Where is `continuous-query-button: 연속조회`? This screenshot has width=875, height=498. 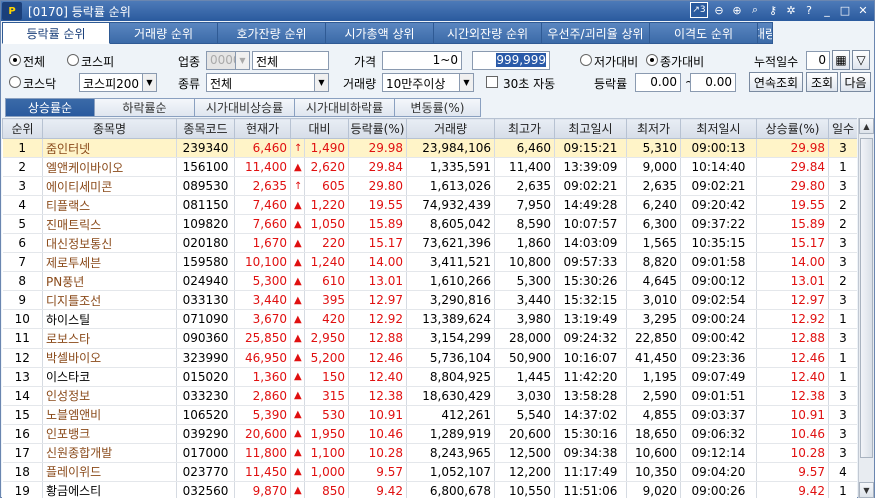 continuous-query-button: 연속조회 is located at coordinates (776, 82).